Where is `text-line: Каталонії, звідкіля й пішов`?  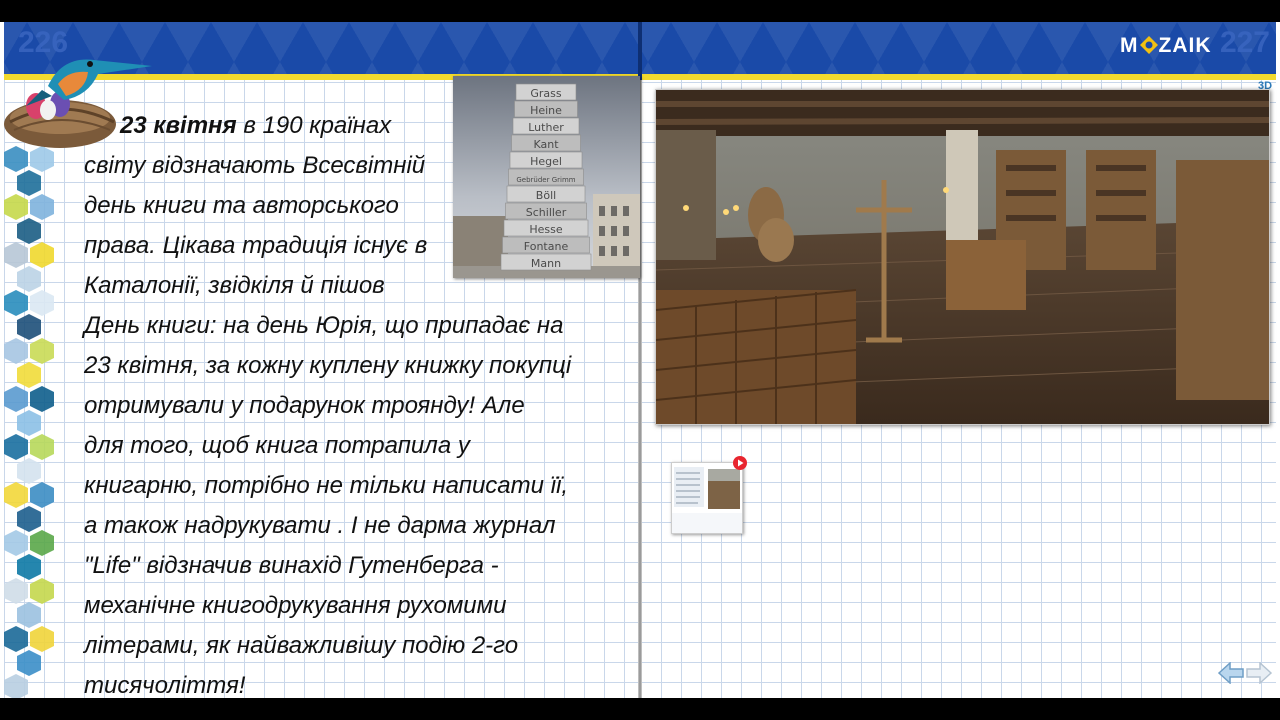 text-line: Каталонії, звідкіля й пішов is located at coordinates (234, 285).